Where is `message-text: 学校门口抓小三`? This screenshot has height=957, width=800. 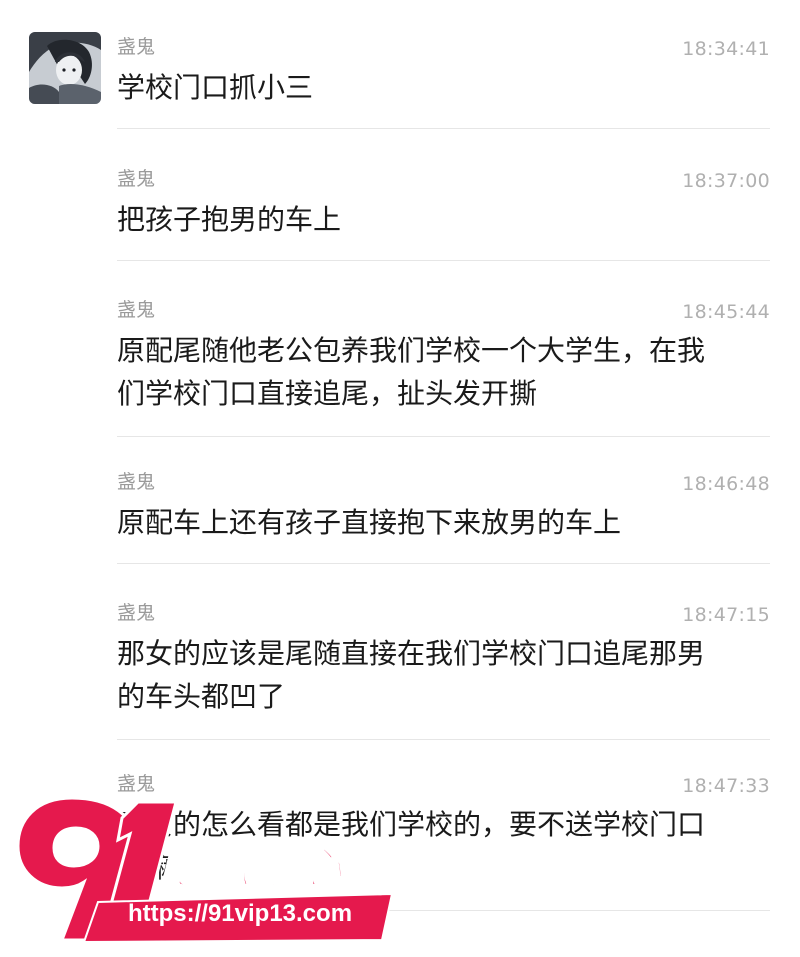
message-text: 学校门口抓小三 is located at coordinates (215, 87).